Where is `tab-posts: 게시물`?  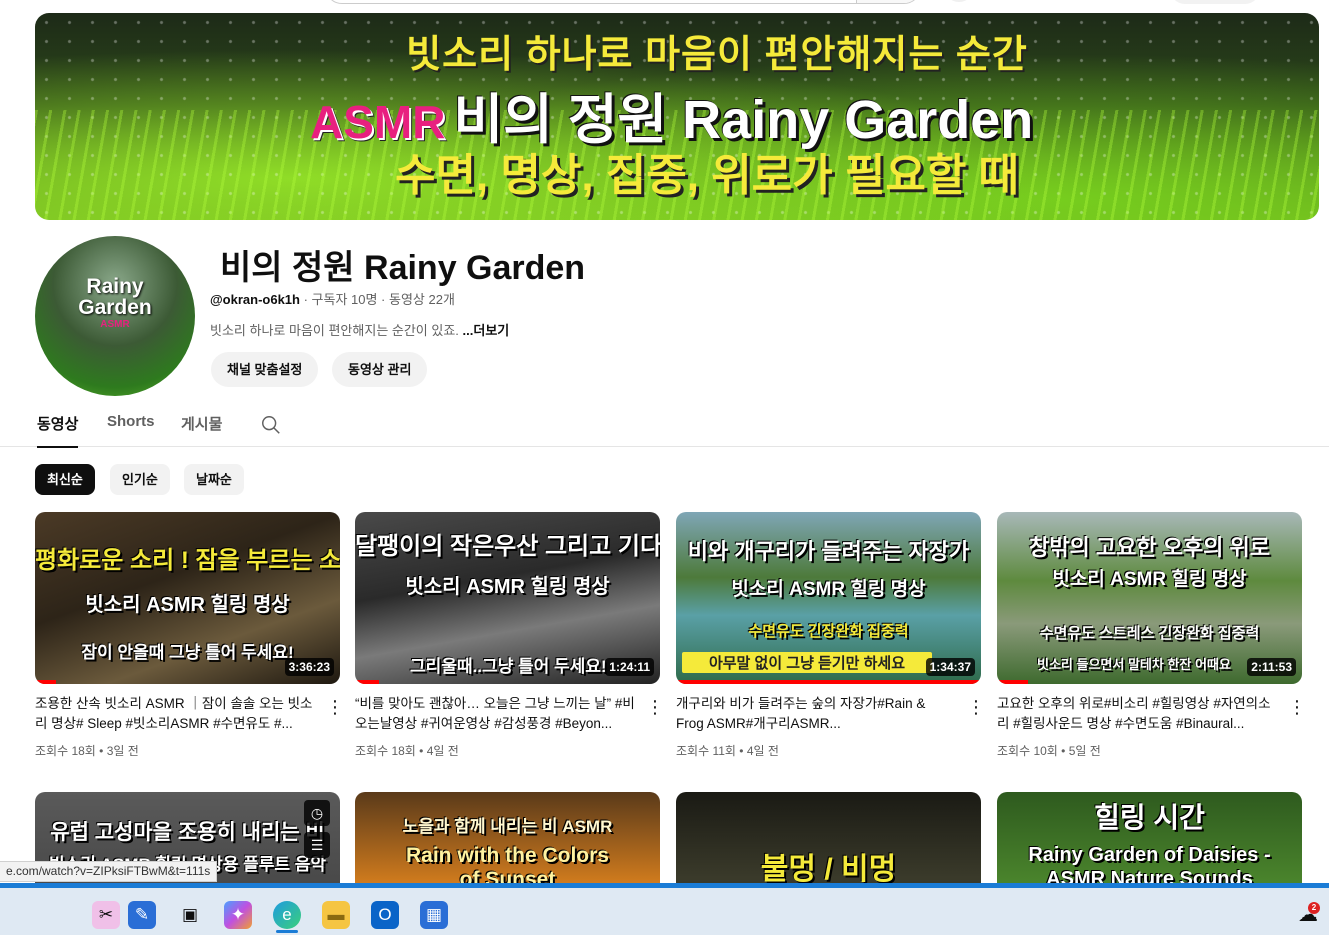 tab-posts: 게시물 is located at coordinates (201, 429).